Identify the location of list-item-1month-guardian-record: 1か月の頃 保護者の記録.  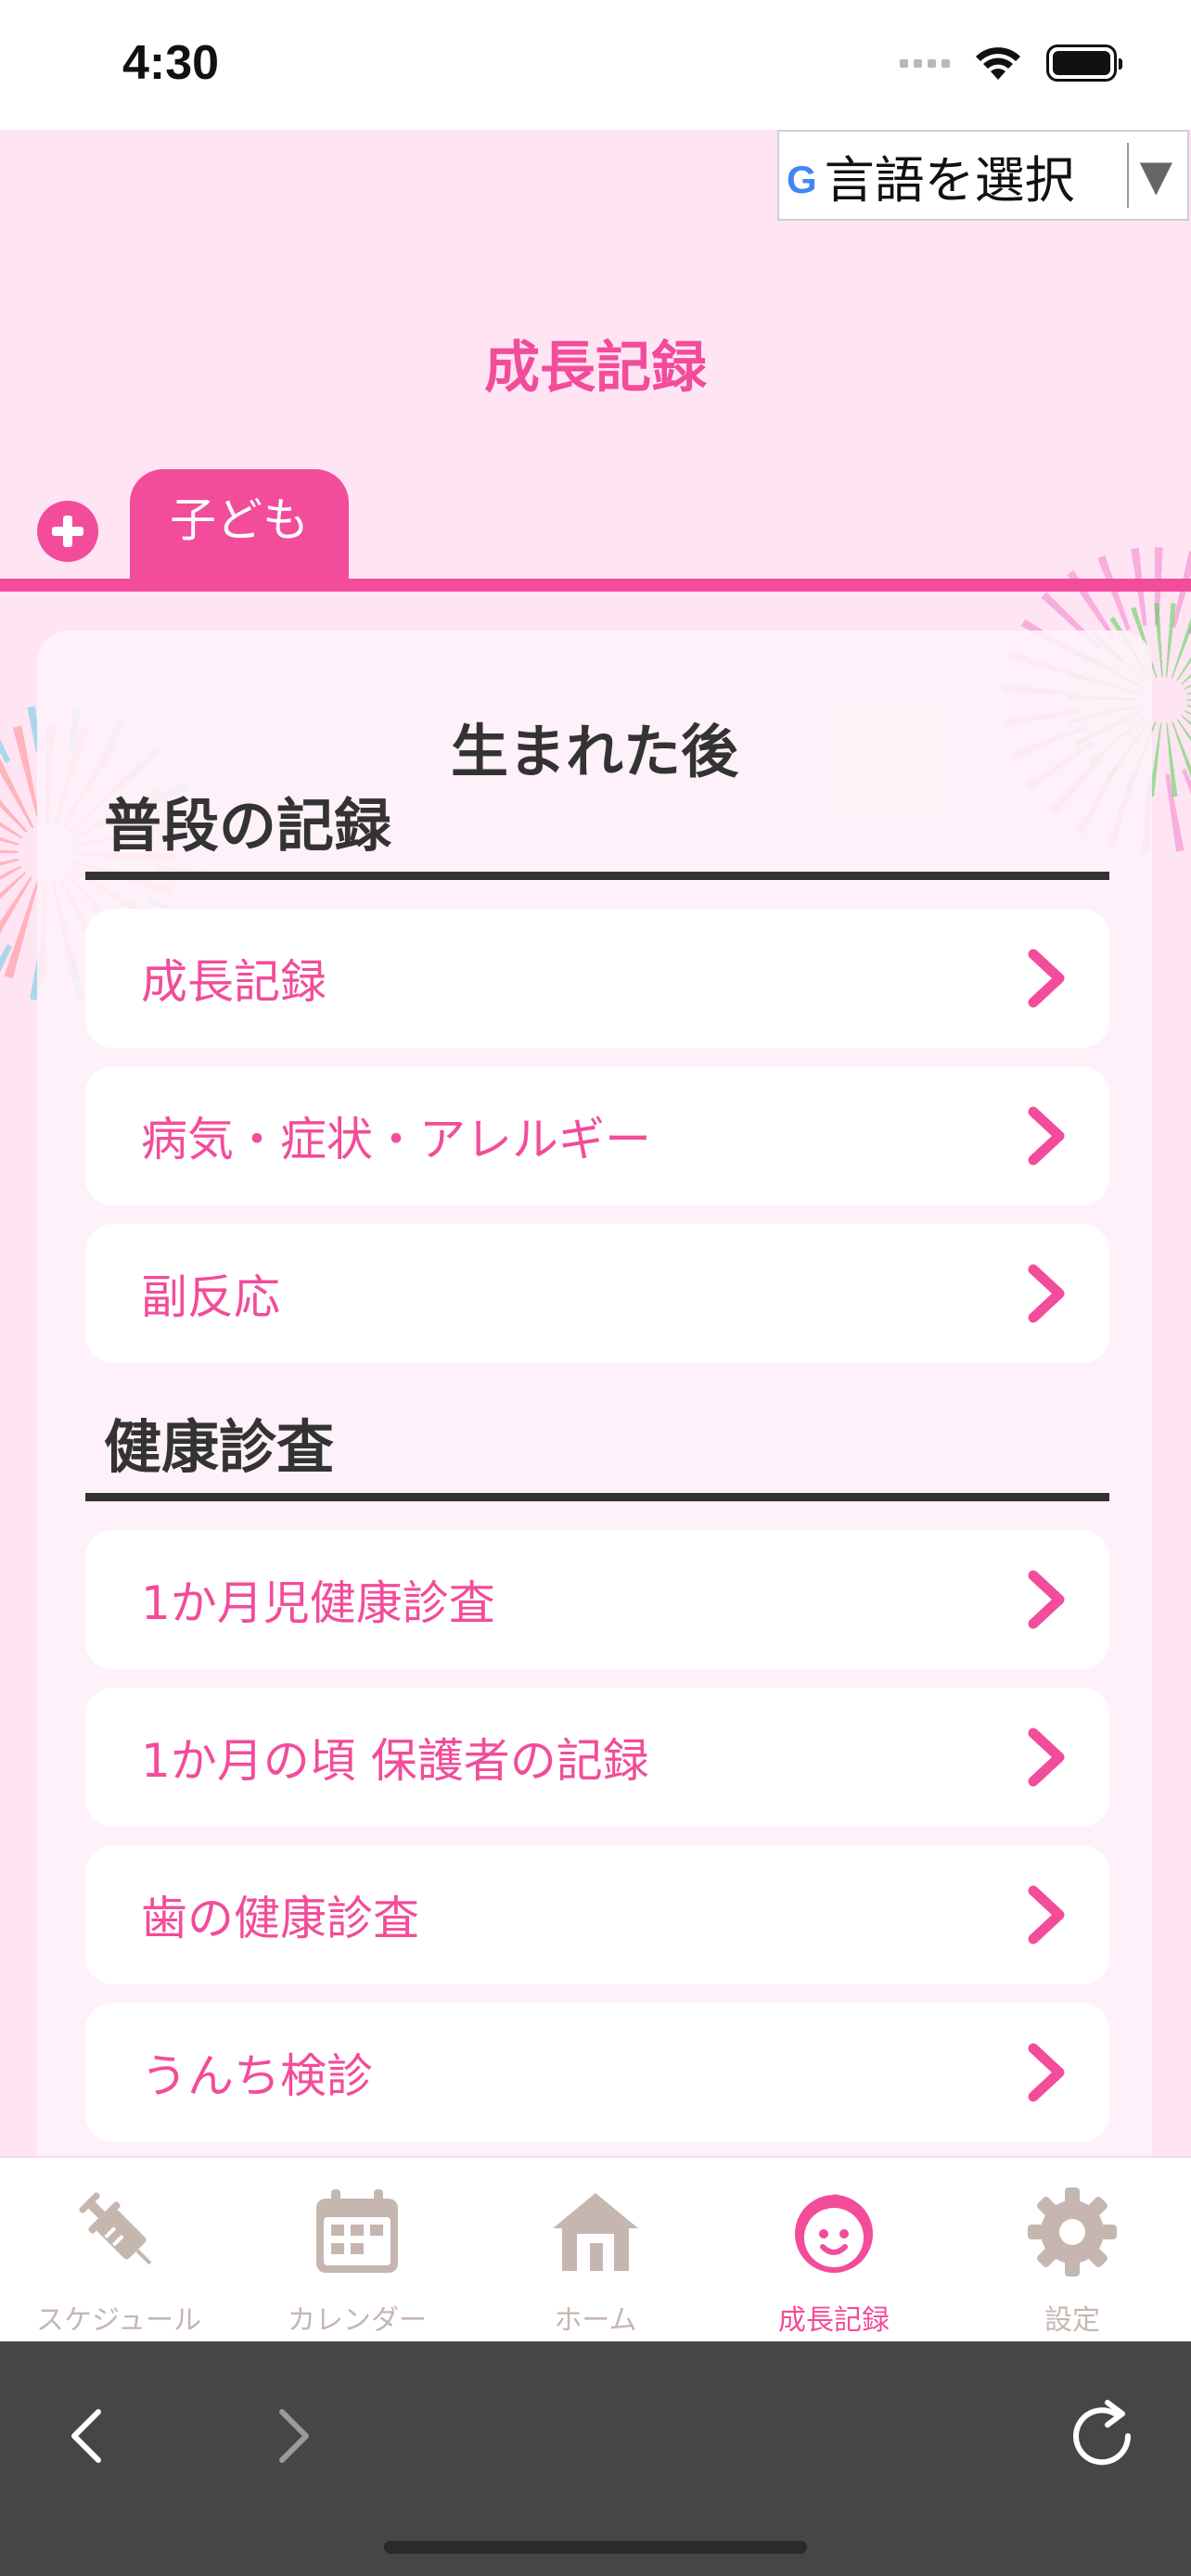
(597, 1758).